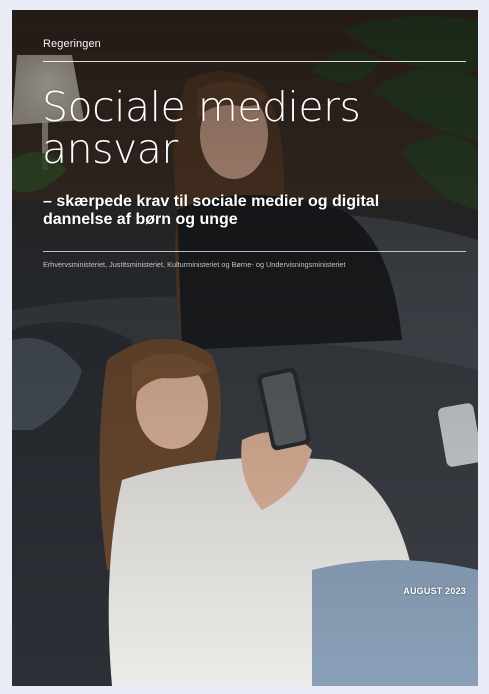 Image resolution: width=489 pixels, height=694 pixels. Describe the element at coordinates (254, 251) in the screenshot. I see `middle-divider` at that location.